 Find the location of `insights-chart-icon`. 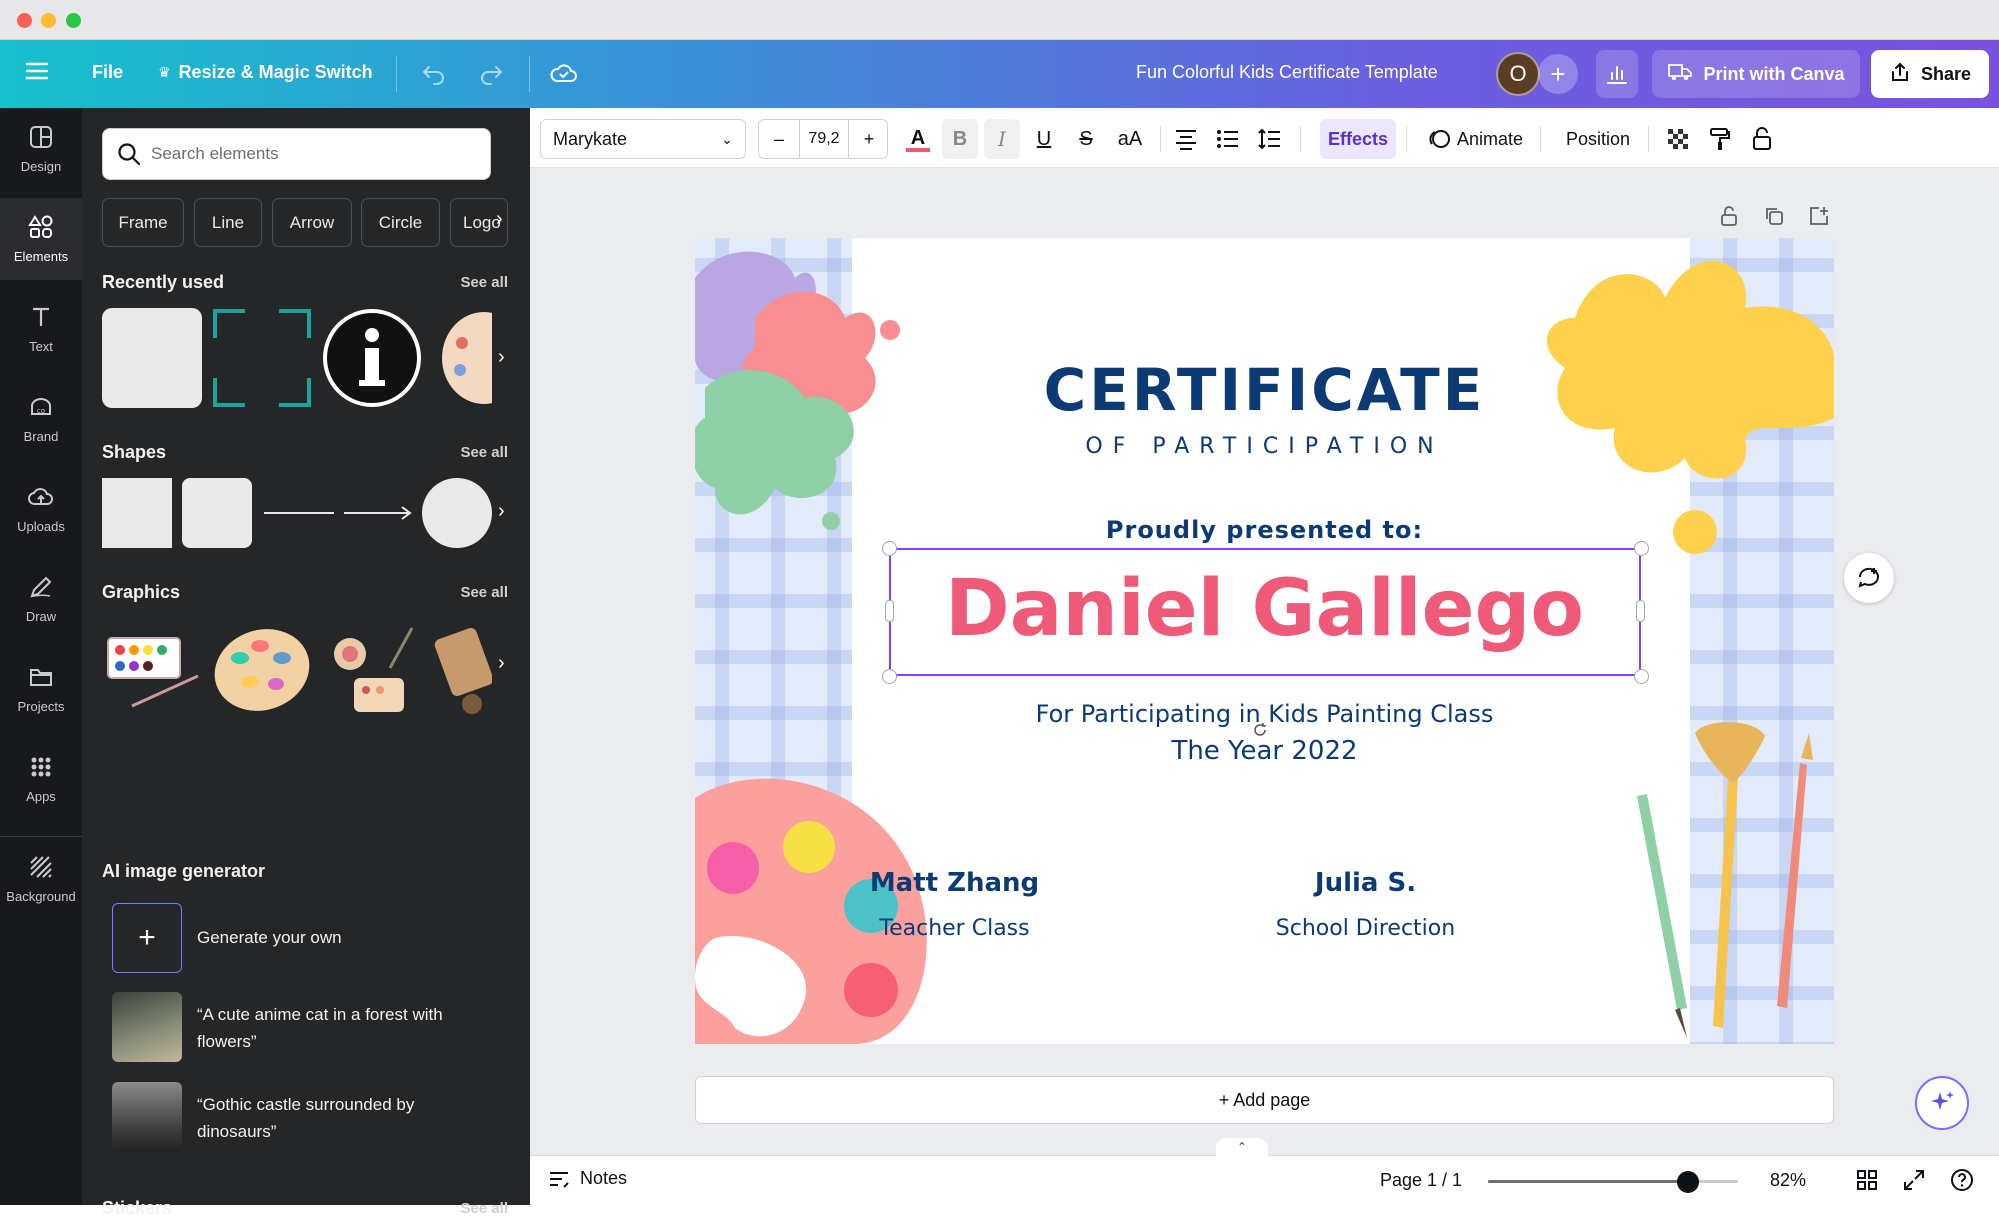

insights-chart-icon is located at coordinates (1617, 74).